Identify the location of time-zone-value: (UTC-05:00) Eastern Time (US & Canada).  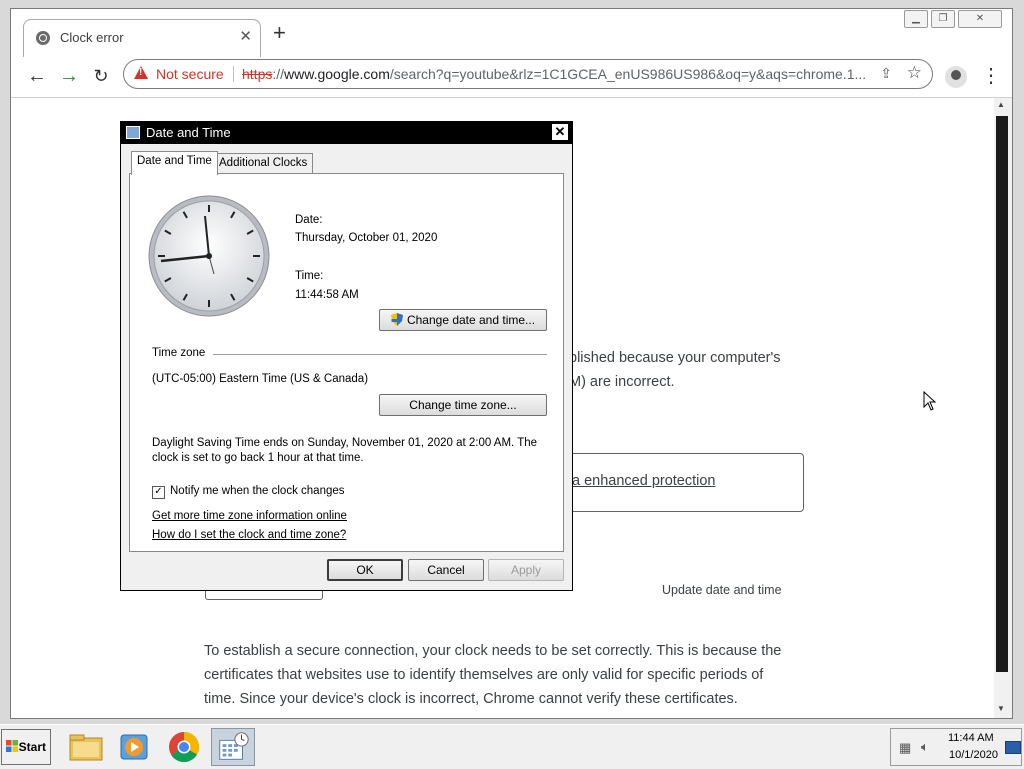
(260, 379).